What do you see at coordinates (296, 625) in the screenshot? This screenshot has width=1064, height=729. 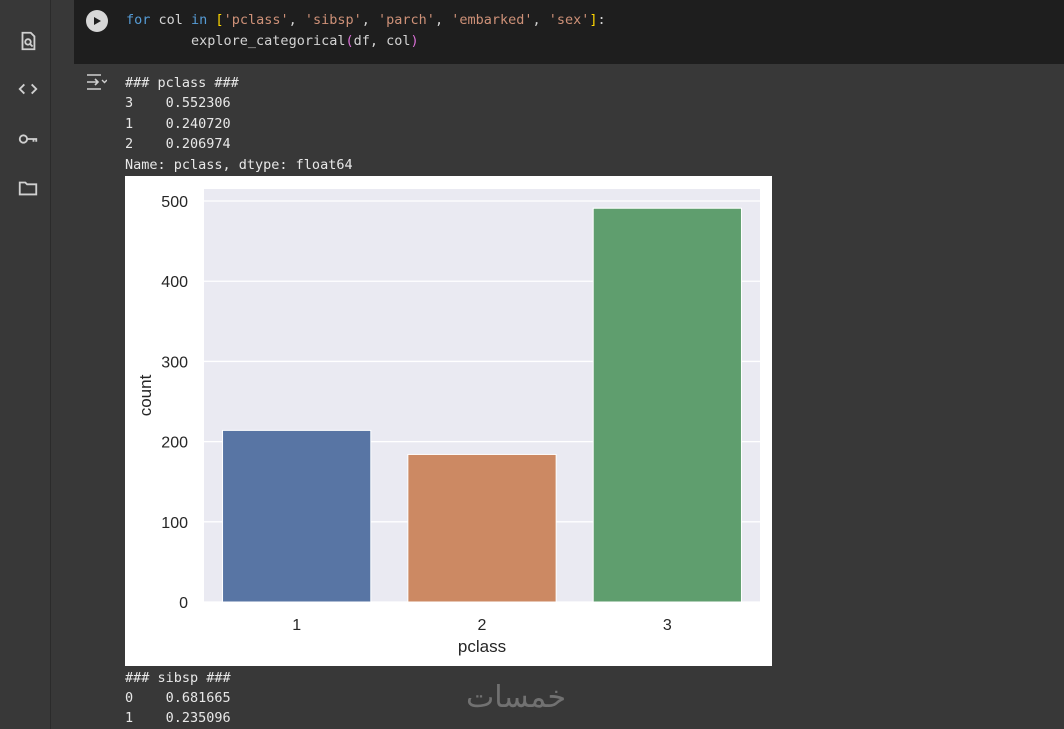 I see `x-tick-label: 1` at bounding box center [296, 625].